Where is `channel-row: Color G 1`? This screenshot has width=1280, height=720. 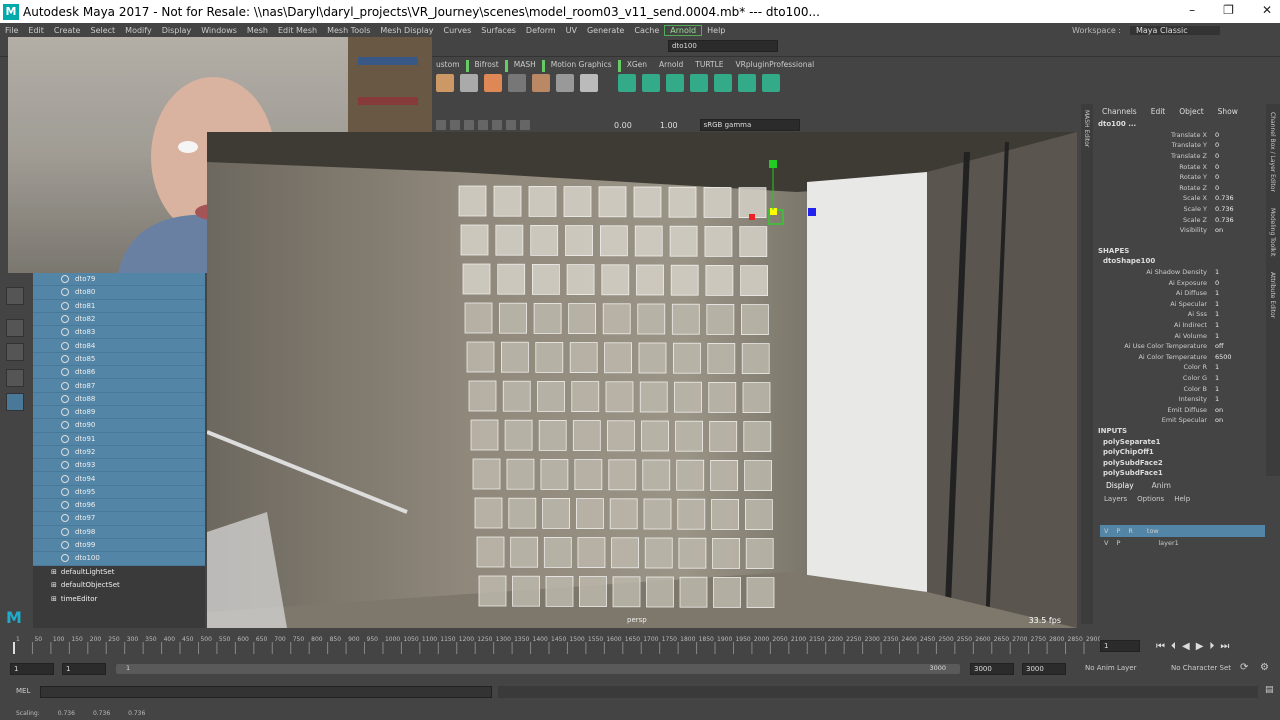 channel-row: Color G 1 is located at coordinates (1179, 378).